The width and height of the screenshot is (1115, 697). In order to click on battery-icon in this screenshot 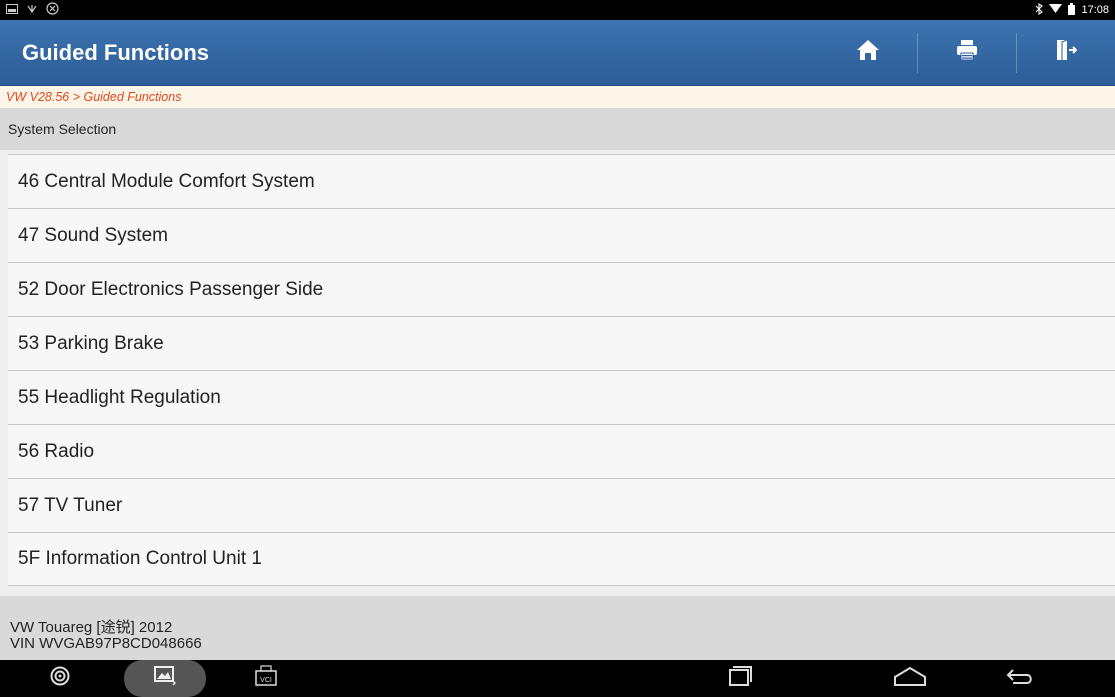, I will do `click(1072, 10)`.